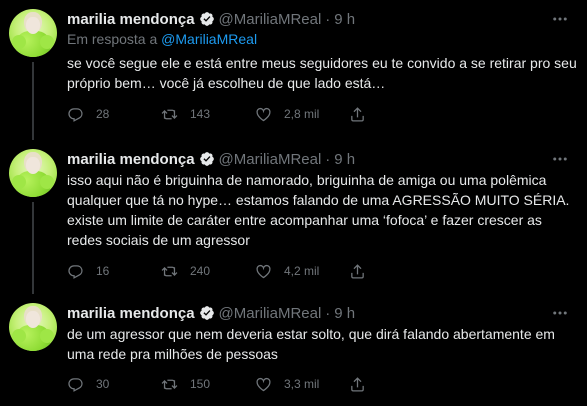 This screenshot has width=587, height=406. I want to click on like-button: 2,8 mil, so click(302, 114).